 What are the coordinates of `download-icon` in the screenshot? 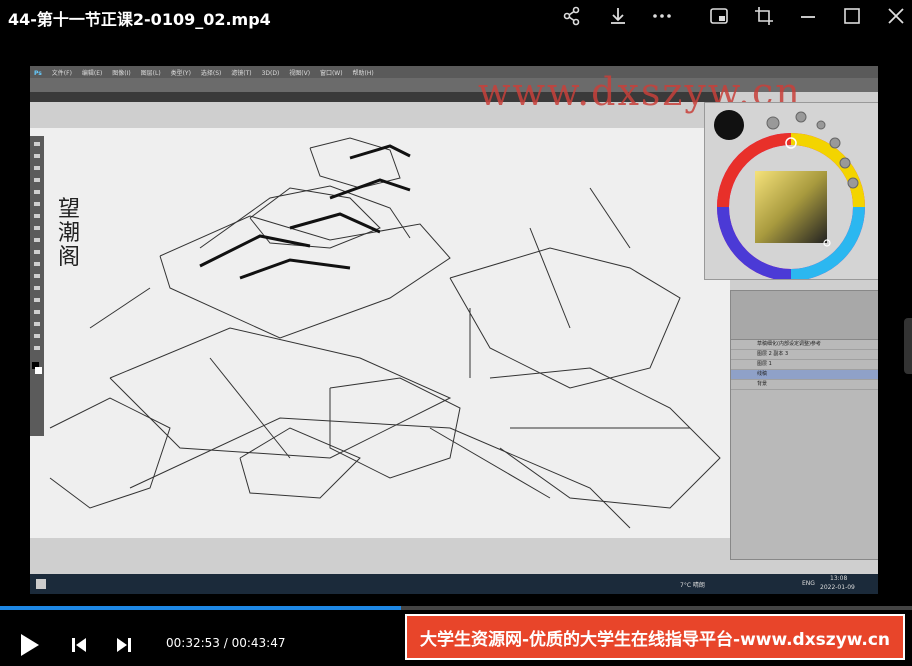 It's located at (618, 16).